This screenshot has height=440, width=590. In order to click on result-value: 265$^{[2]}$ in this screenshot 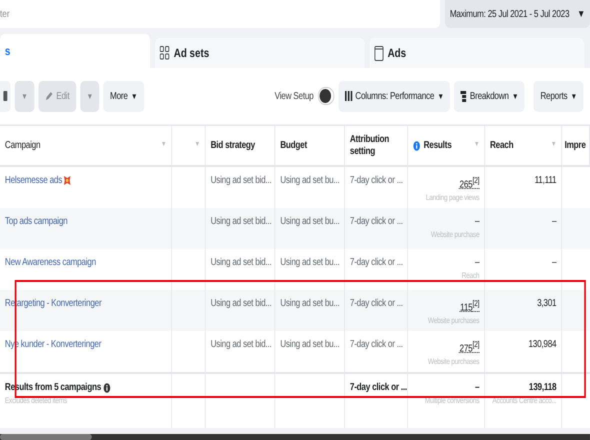, I will do `click(470, 182)`.